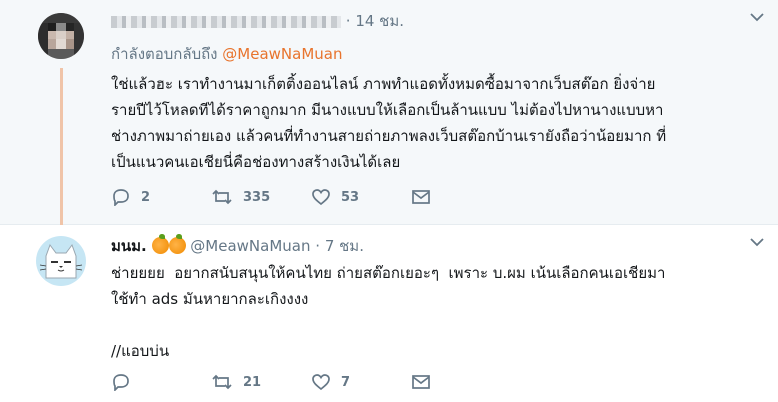 The width and height of the screenshot is (778, 402). I want to click on blurred-display-name, so click(226, 21).